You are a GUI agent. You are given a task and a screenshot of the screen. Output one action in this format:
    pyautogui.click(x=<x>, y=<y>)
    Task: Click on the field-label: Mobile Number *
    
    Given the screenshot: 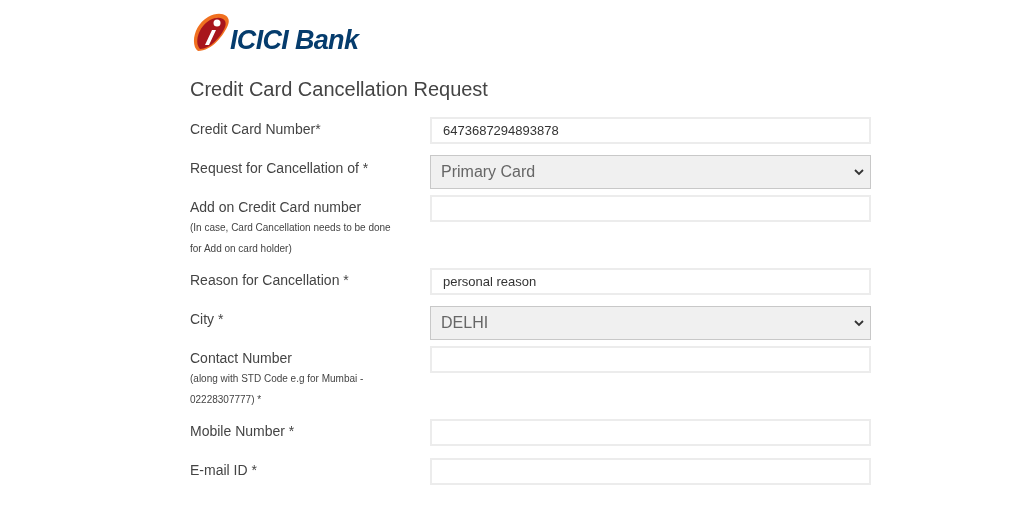 What is the action you would take?
    pyautogui.click(x=243, y=431)
    